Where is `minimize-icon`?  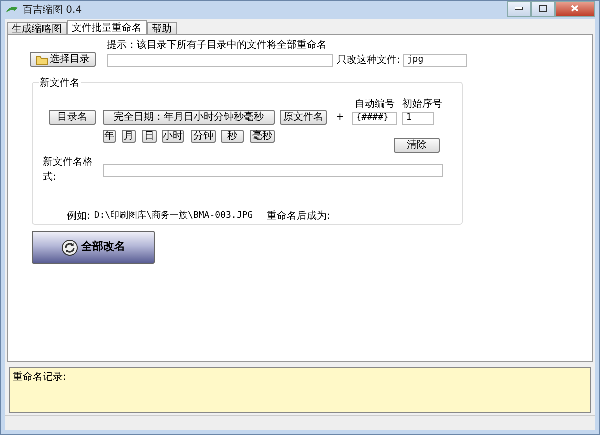
minimize-icon is located at coordinates (519, 8).